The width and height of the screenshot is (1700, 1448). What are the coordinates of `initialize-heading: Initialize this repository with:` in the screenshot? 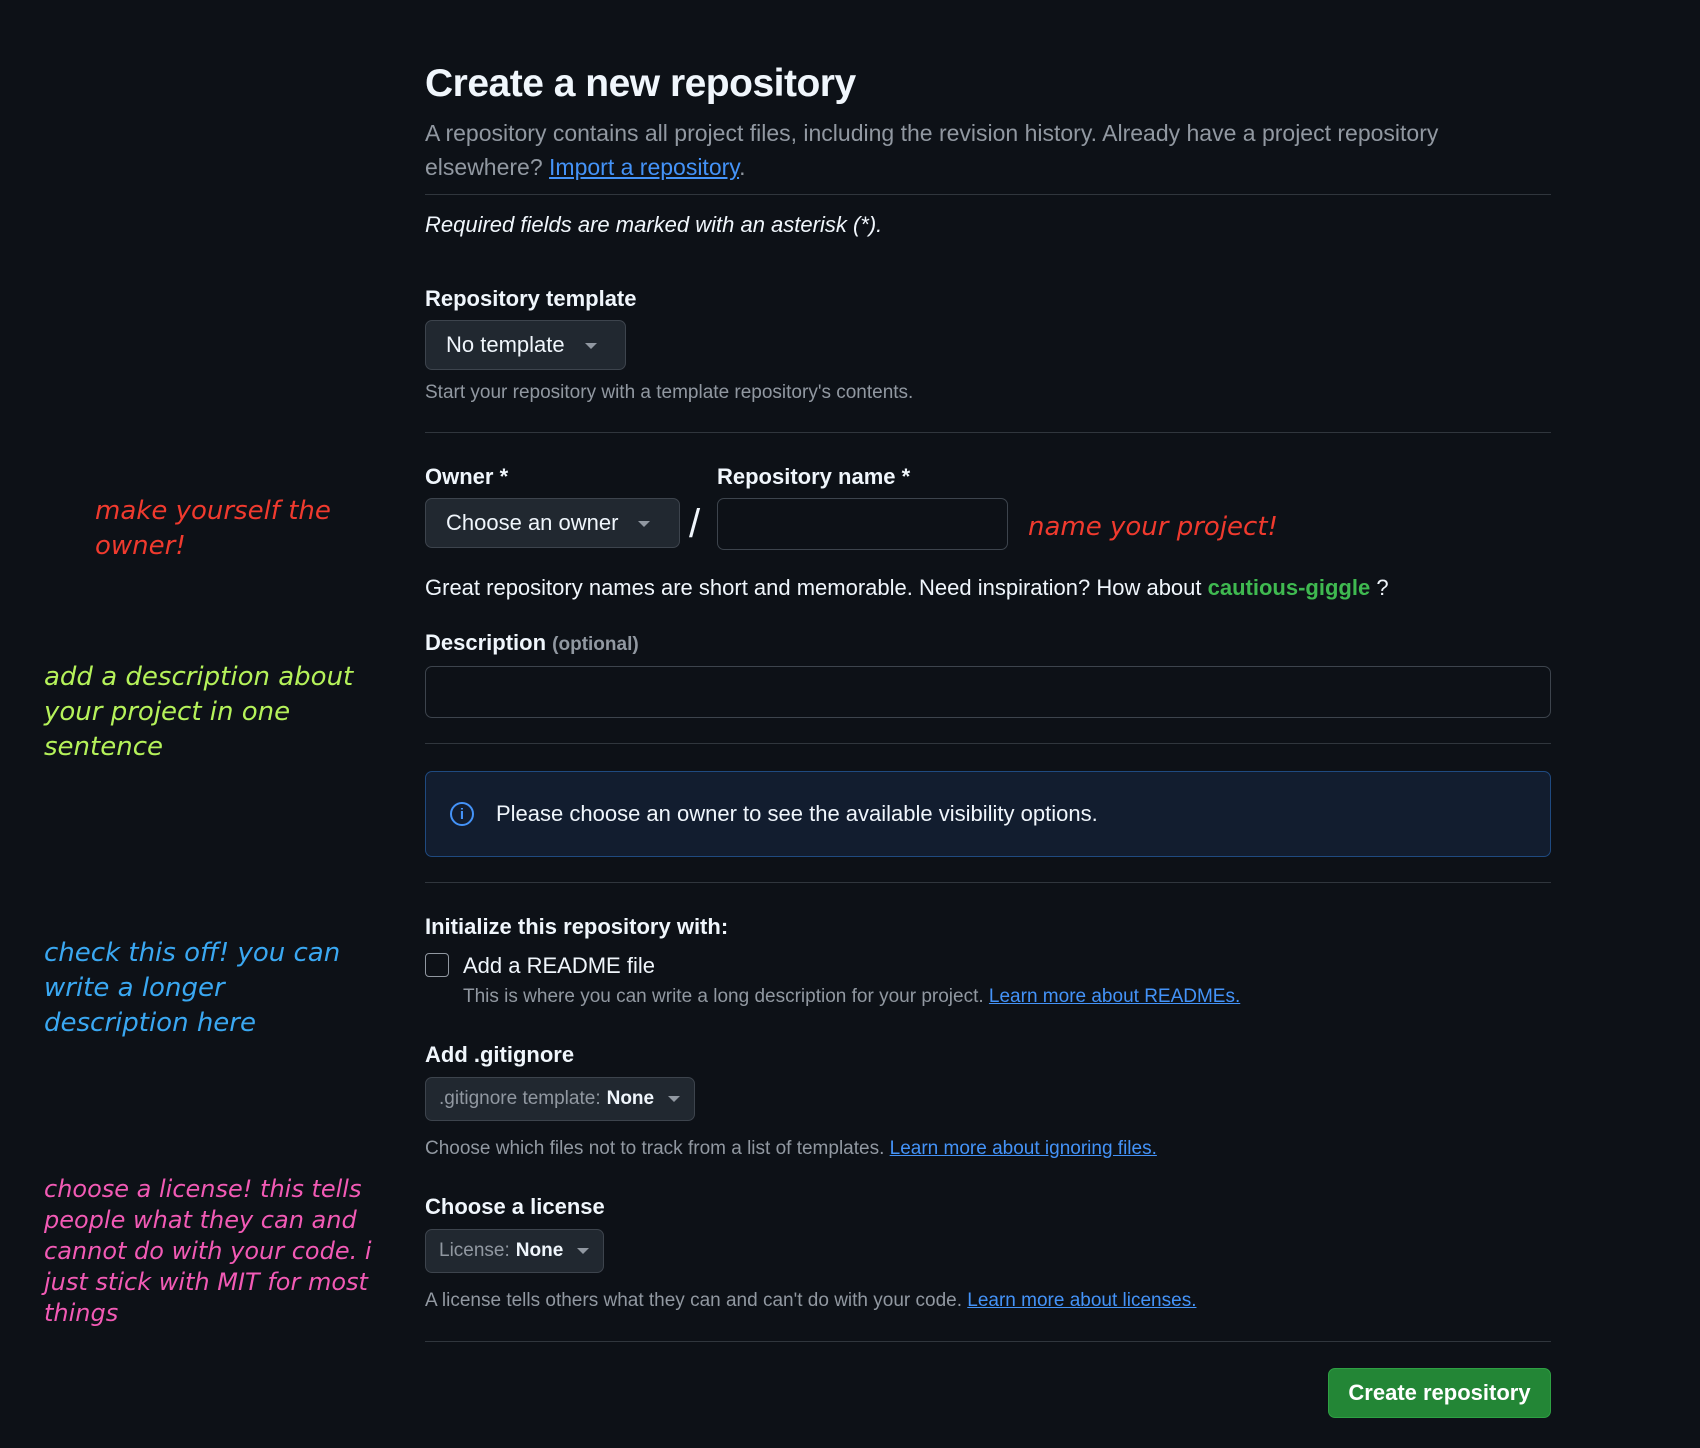 It's located at (577, 926).